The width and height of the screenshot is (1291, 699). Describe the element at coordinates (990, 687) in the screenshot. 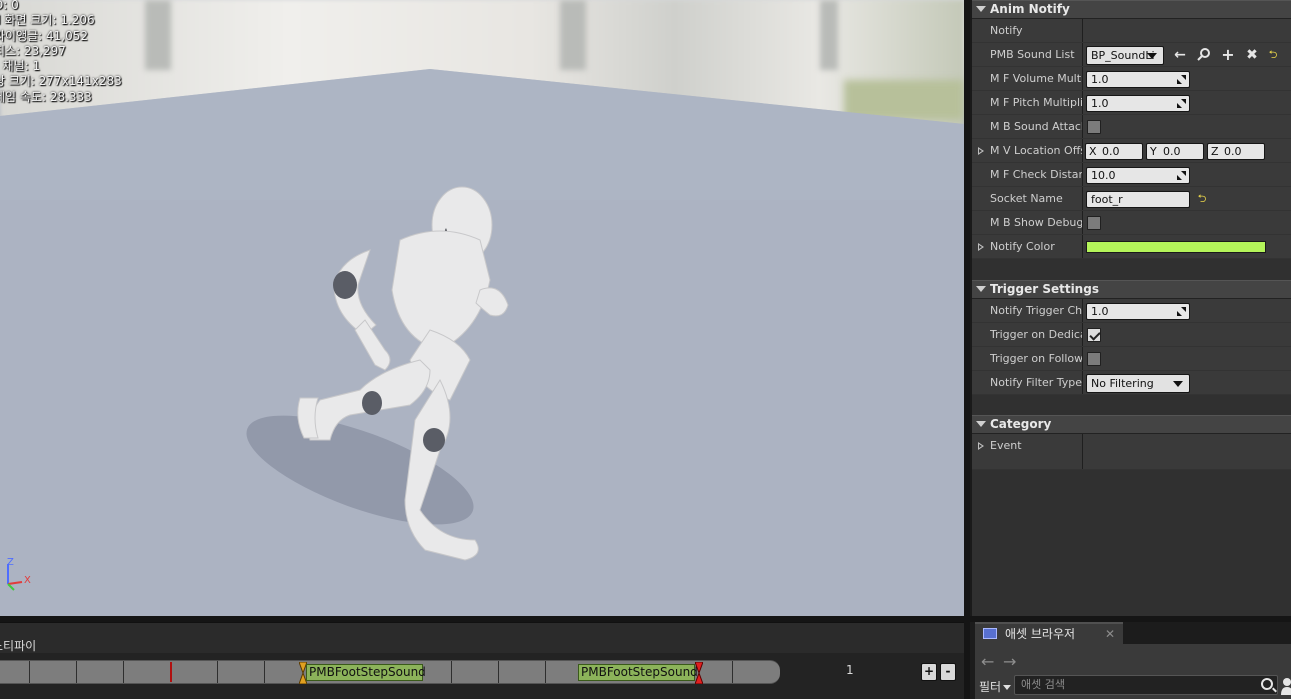

I see `filter-label: 필터` at that location.